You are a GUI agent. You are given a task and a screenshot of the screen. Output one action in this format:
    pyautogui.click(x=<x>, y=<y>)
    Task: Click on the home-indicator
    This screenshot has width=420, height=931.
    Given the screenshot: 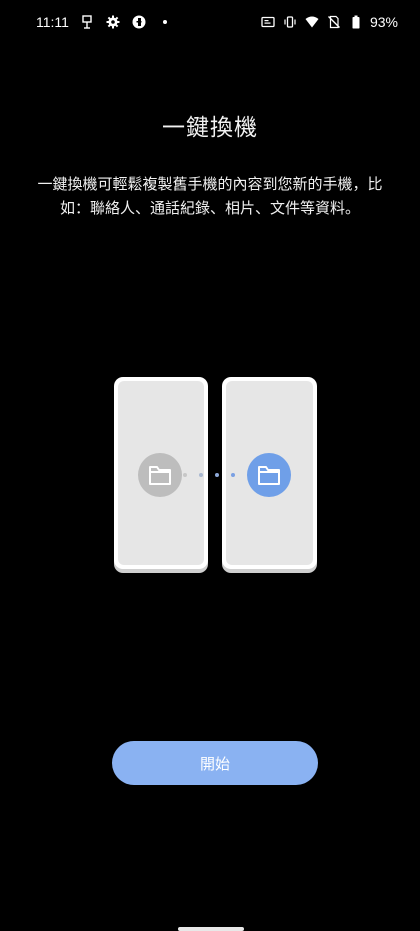 What is the action you would take?
    pyautogui.click(x=211, y=929)
    